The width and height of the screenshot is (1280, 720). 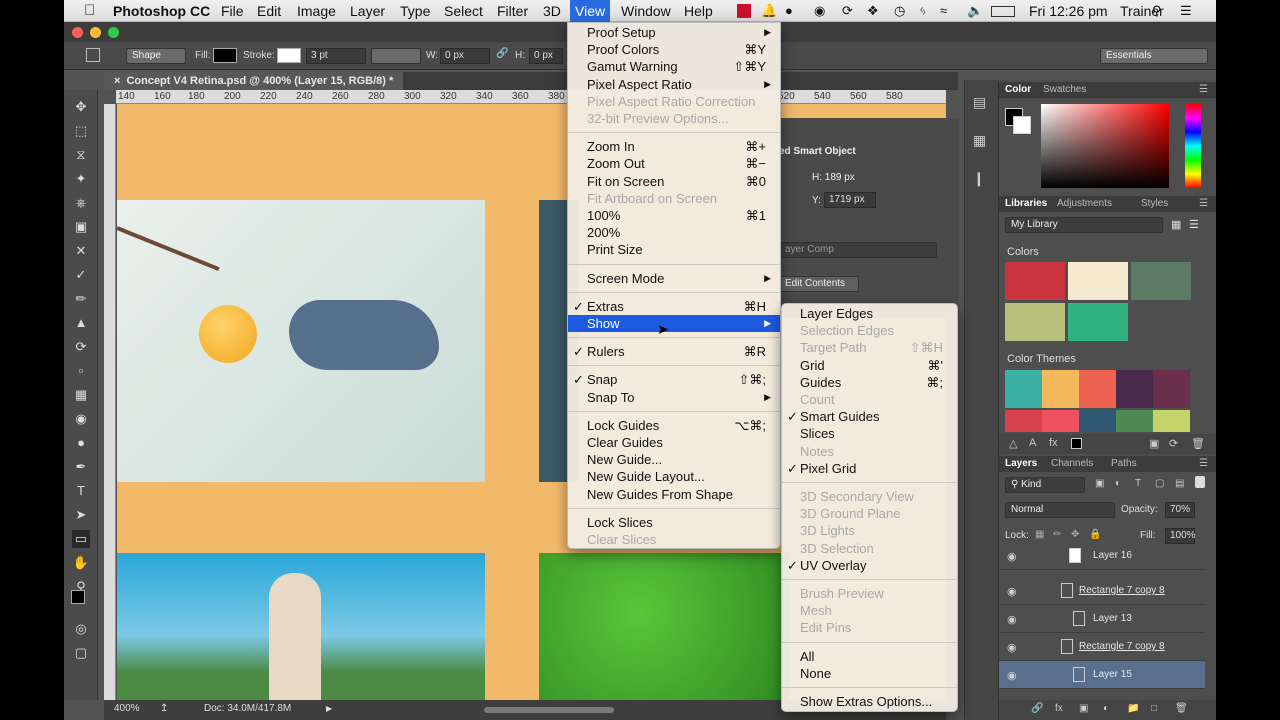 What do you see at coordinates (81, 629) in the screenshot?
I see `quick-mask-icon: ◎` at bounding box center [81, 629].